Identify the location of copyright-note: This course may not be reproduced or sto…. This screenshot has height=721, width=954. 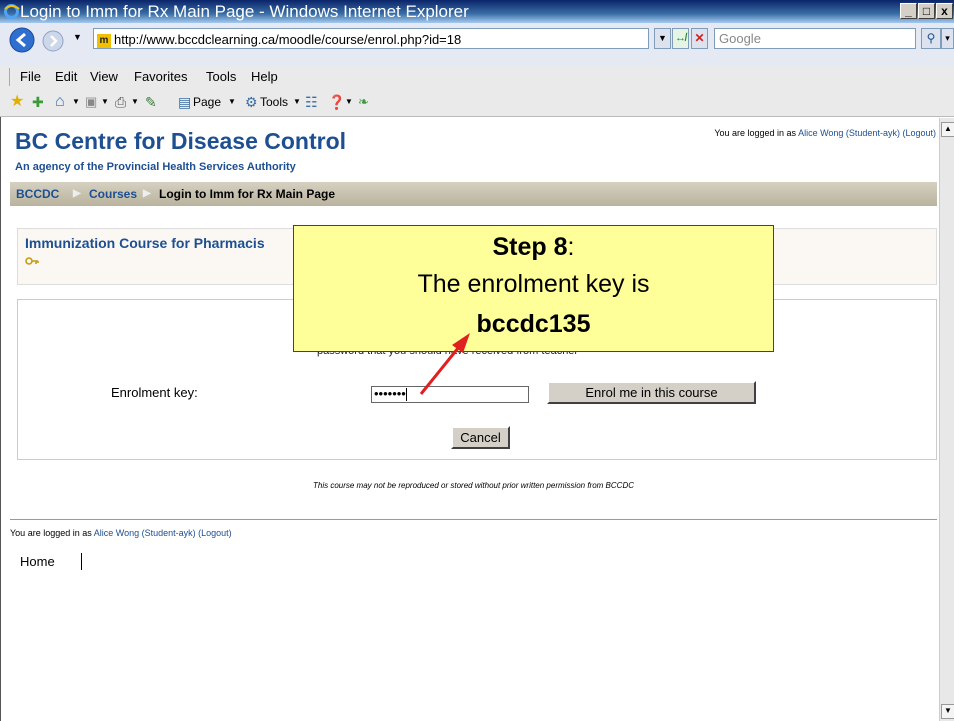
(473, 485).